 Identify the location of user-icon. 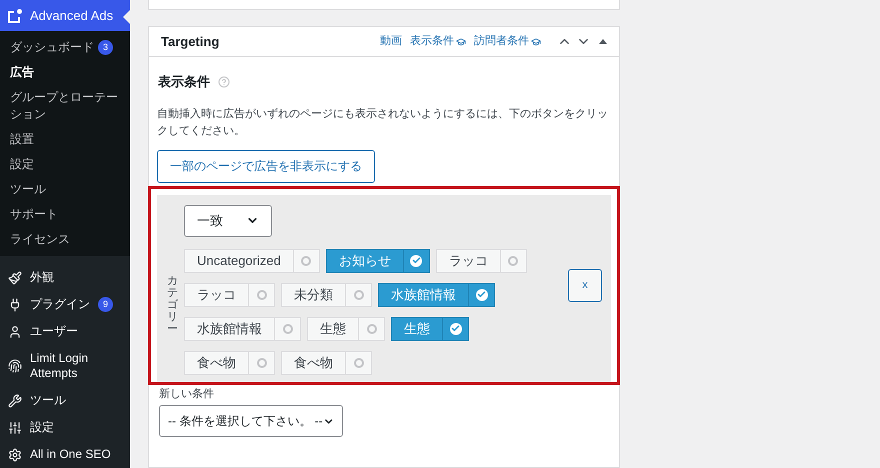
(15, 331).